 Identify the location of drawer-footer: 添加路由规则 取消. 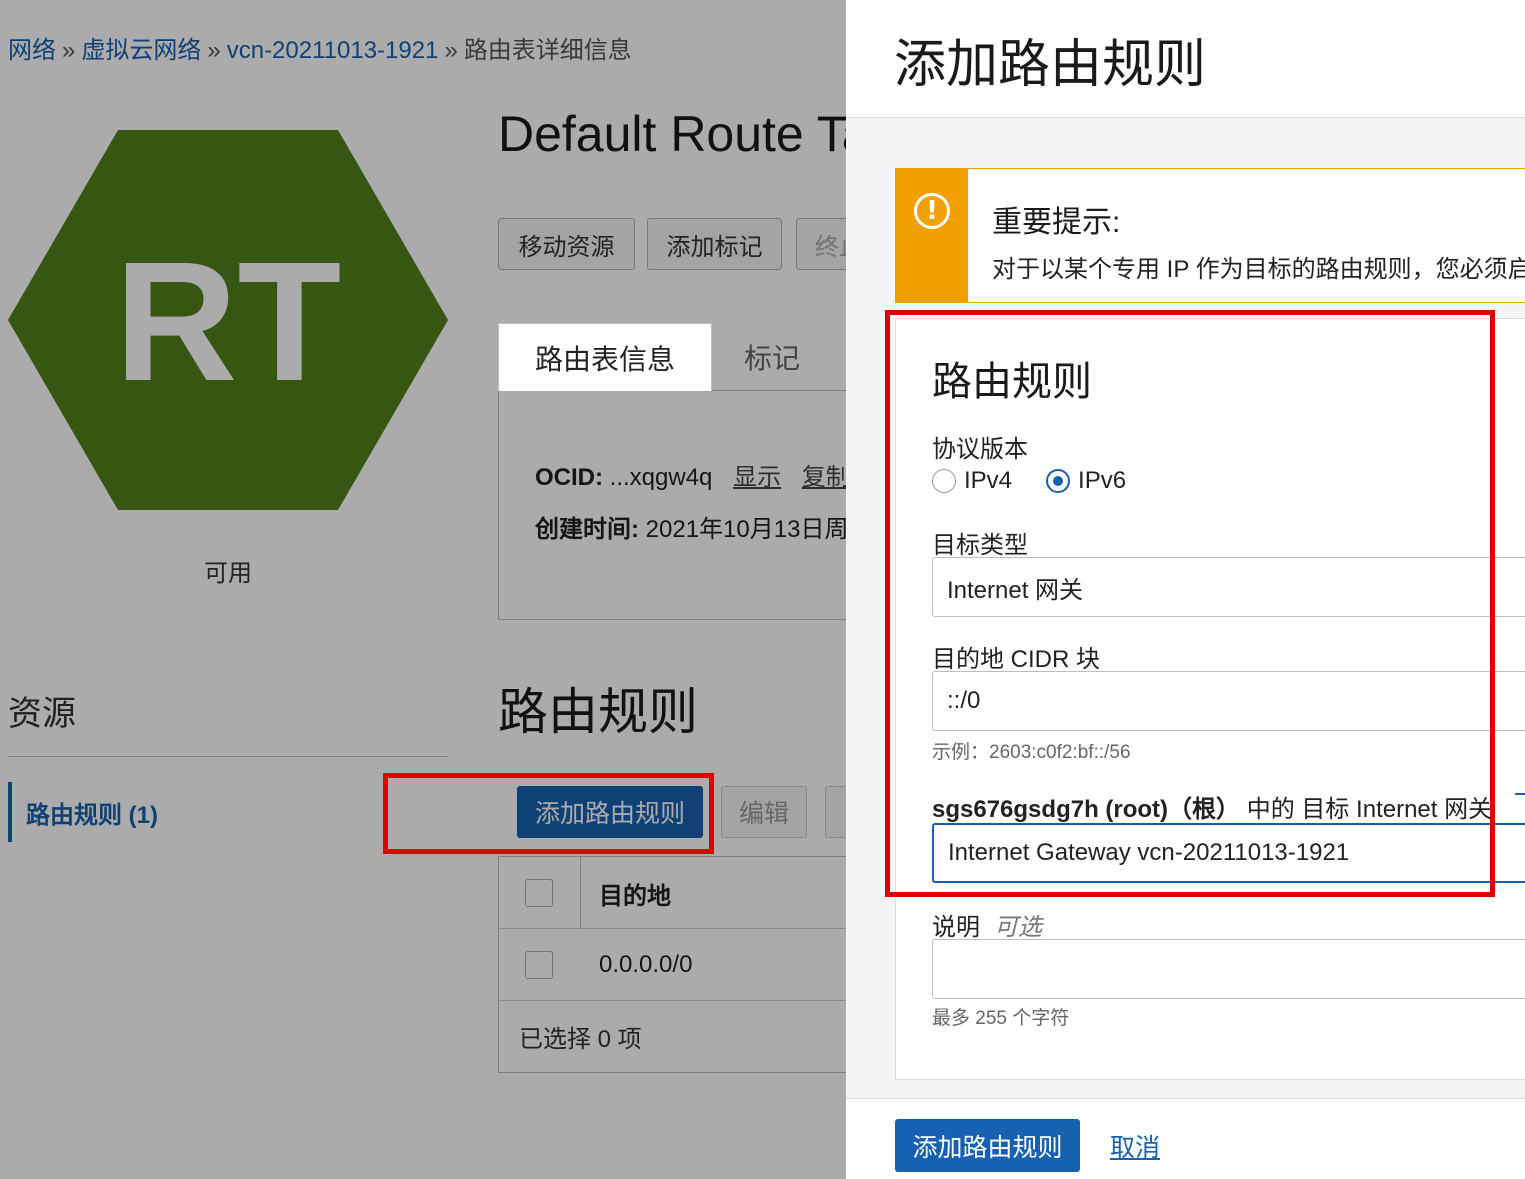
(1185, 1138).